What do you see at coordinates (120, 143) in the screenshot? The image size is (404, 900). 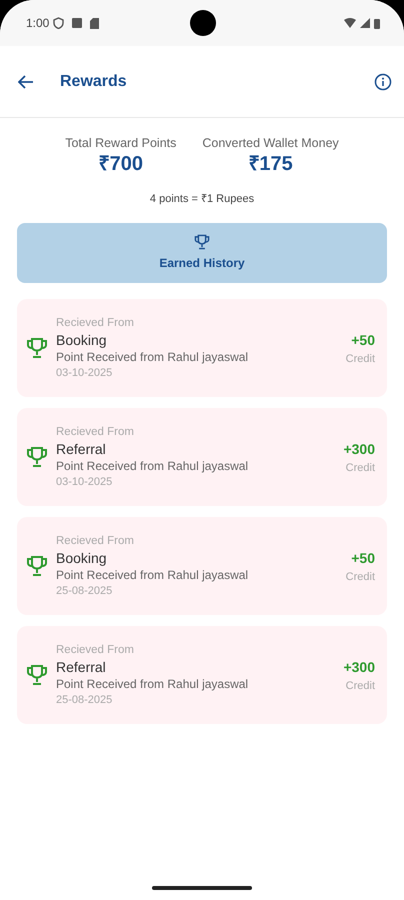 I see `summary-label: Total Reward Points` at bounding box center [120, 143].